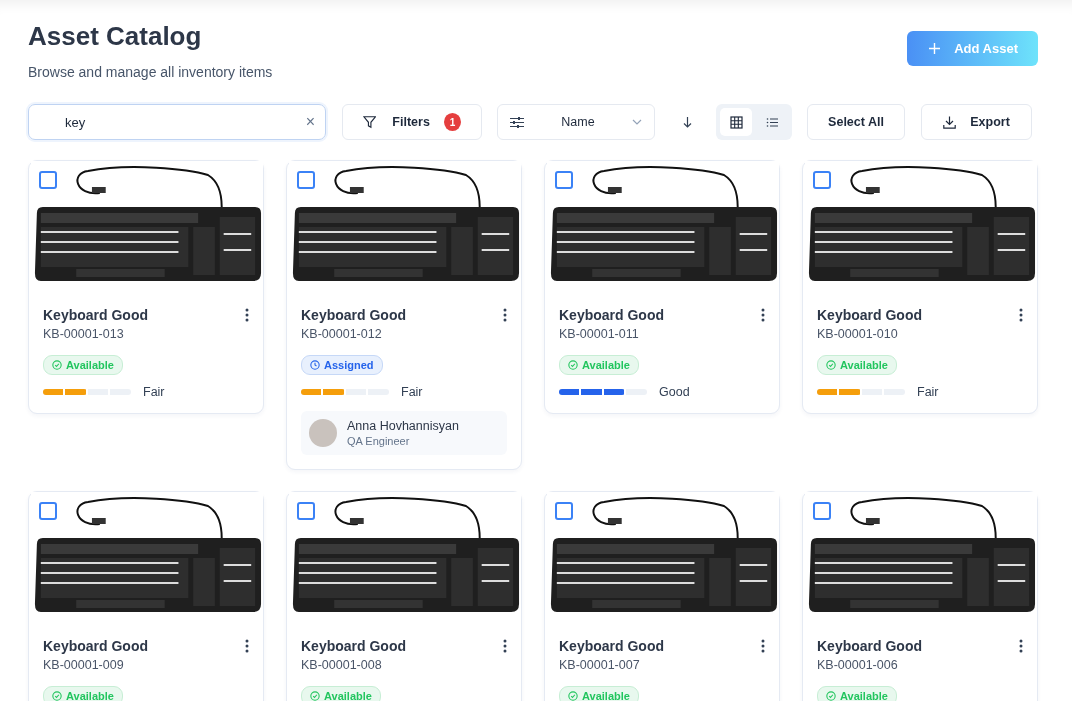  What do you see at coordinates (146, 596) in the screenshot?
I see `asset-card: Keyboard Good KB-00001-009 Available` at bounding box center [146, 596].